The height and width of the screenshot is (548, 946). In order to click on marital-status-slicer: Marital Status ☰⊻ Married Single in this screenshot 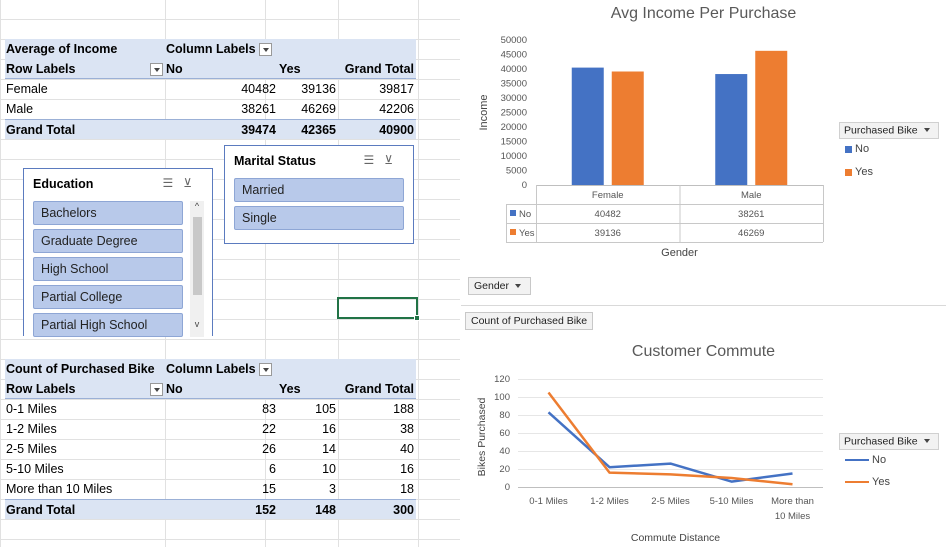, I will do `click(319, 194)`.